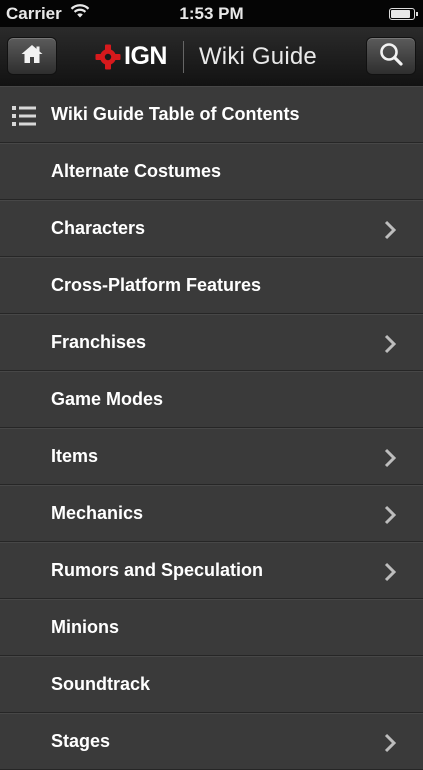  I want to click on list-item-mechanics: Mechanics, so click(211, 513).